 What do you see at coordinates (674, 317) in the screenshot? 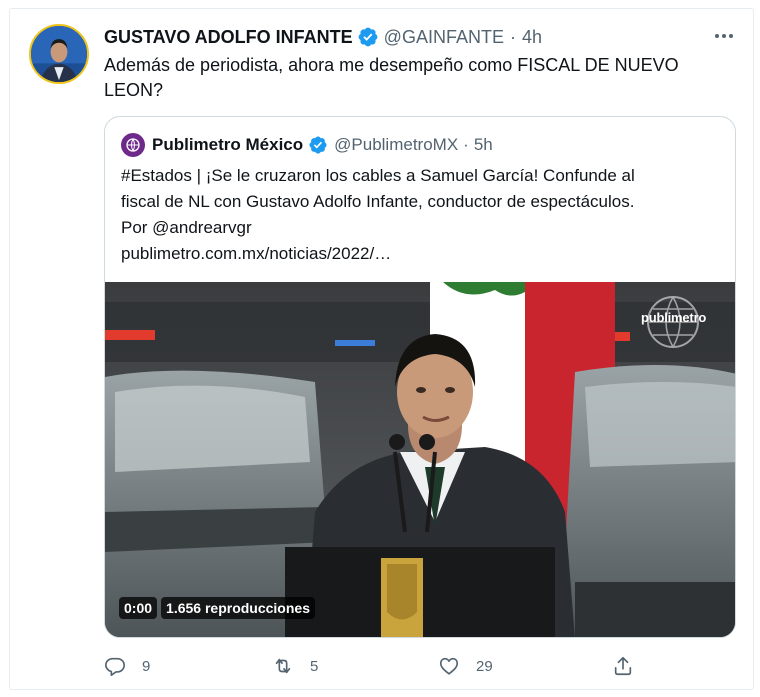
I see `video-watermark: publimetro` at bounding box center [674, 317].